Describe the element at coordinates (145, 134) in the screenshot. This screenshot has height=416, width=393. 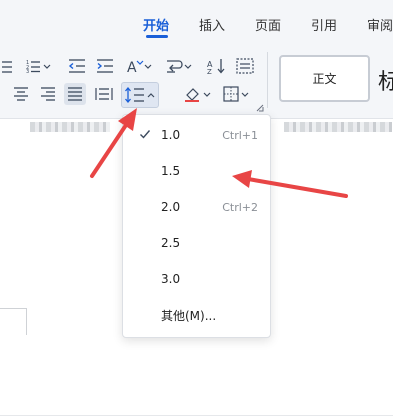
I see `check-icon` at that location.